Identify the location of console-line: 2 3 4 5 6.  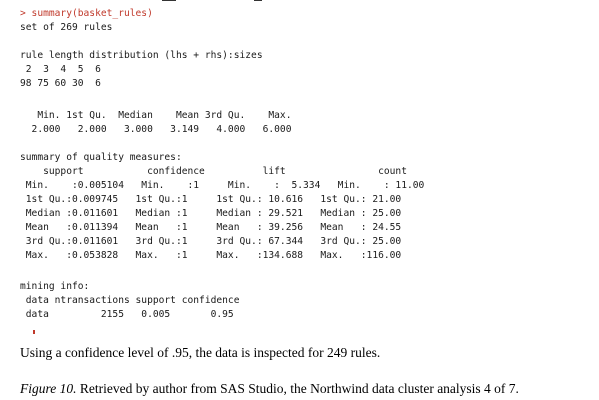
(60, 69).